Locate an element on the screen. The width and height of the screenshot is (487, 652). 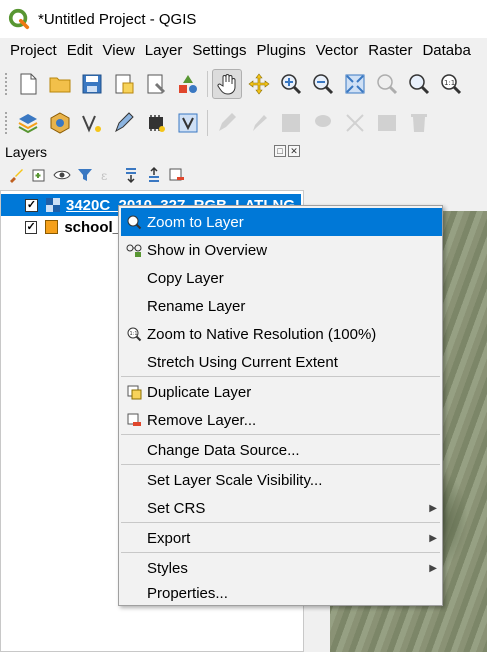
expand-all-button is located at coordinates (131, 175).